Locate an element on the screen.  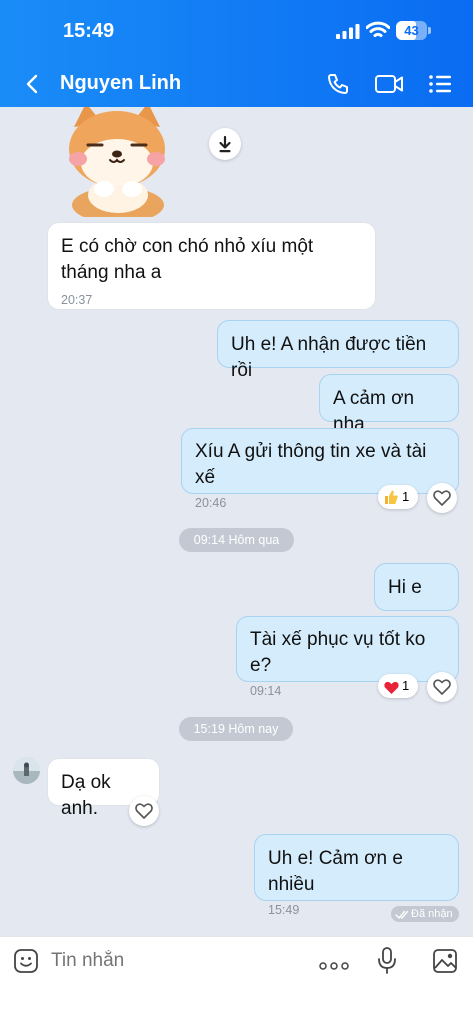
message-outgoing: Uh e! Cảm ơn e nhiều 15:49 is located at coordinates (356, 875).